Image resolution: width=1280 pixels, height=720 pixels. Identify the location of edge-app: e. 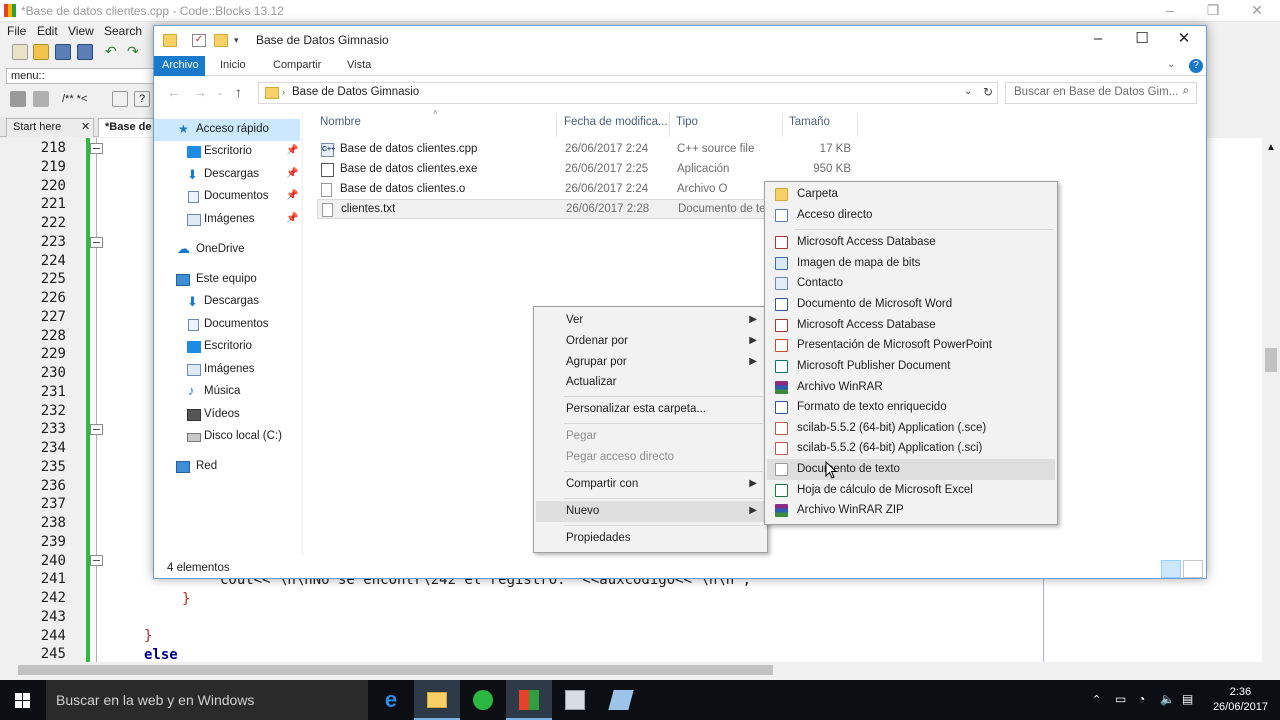
(391, 700).